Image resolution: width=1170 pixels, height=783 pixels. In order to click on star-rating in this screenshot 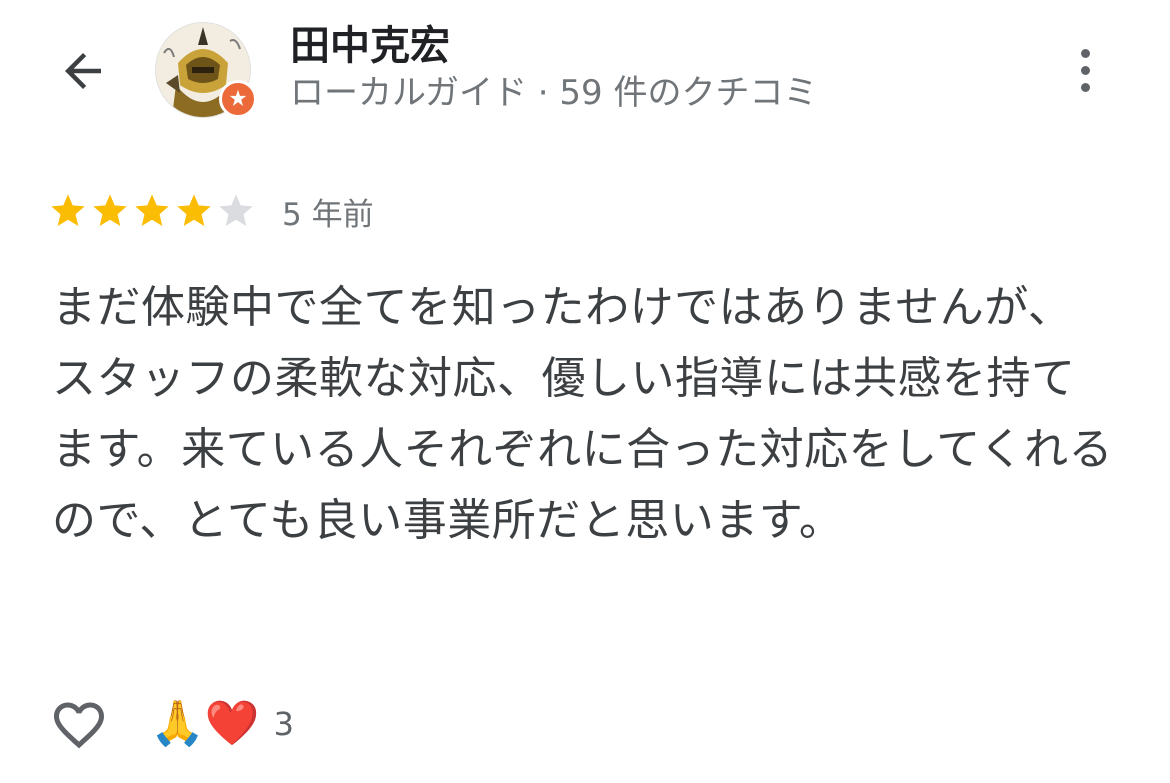, I will do `click(152, 211)`.